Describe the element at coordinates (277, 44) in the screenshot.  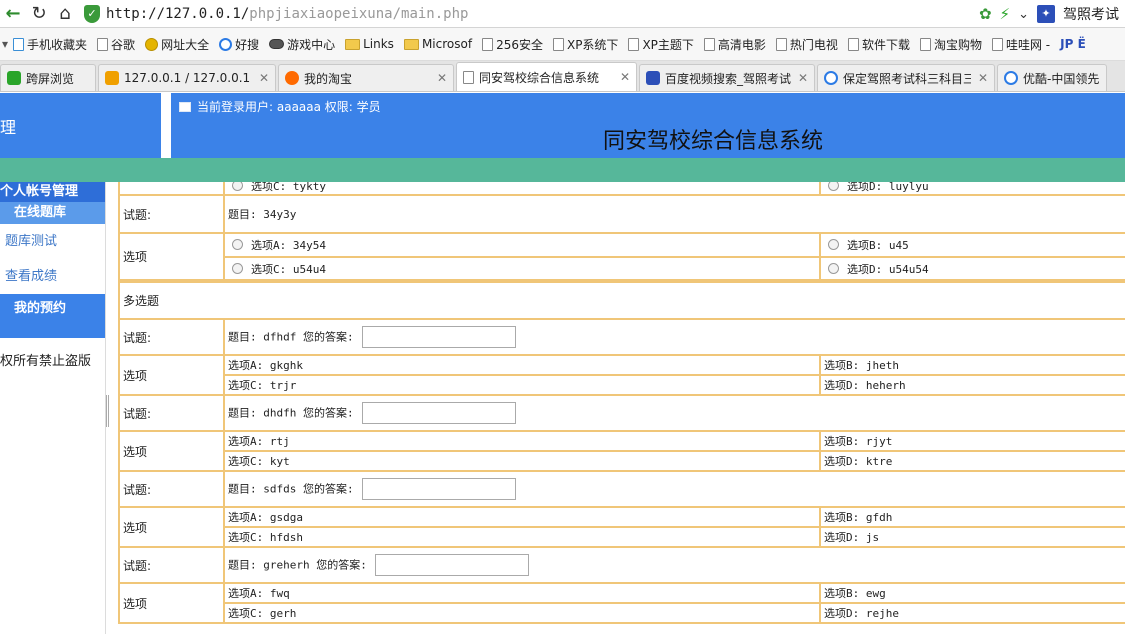
I see `gamepad-icon` at that location.